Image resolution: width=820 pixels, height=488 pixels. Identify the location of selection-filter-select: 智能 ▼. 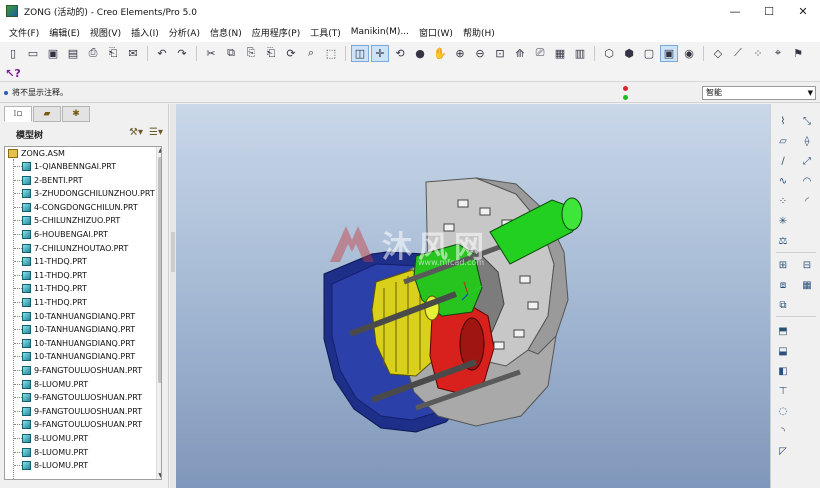
(759, 93).